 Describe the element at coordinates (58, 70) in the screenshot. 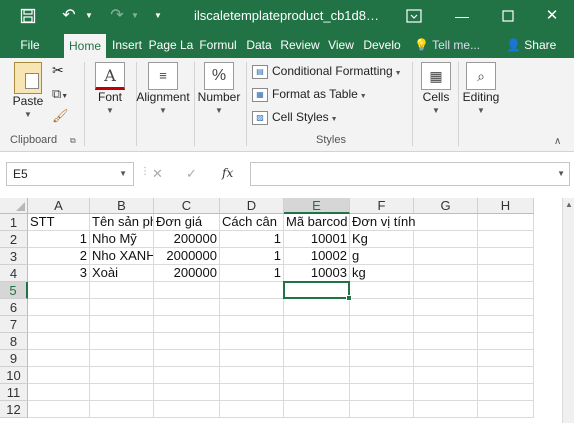

I see `cut-icon: ✂` at that location.